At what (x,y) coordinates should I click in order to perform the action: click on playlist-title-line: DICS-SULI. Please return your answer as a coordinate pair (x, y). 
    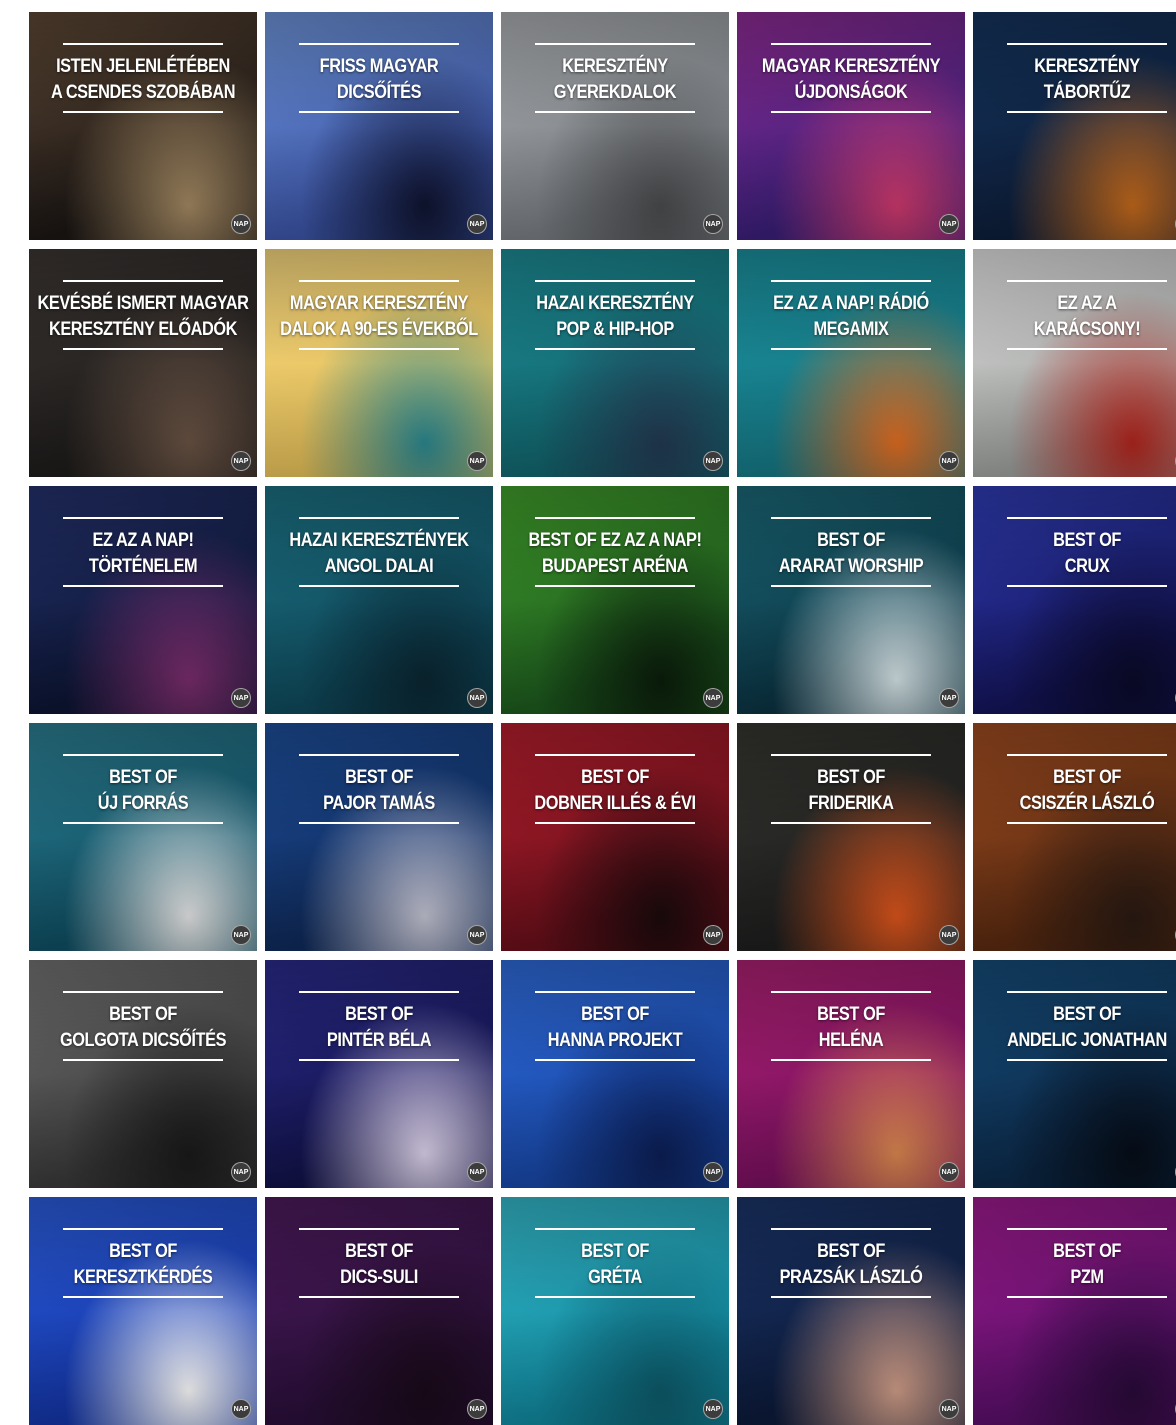
    Looking at the image, I should click on (379, 1277).